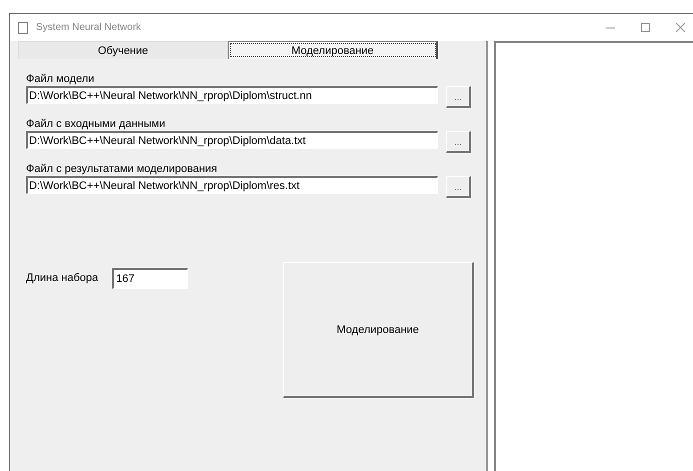  Describe the element at coordinates (23, 28) in the screenshot. I see `document-icon` at that location.